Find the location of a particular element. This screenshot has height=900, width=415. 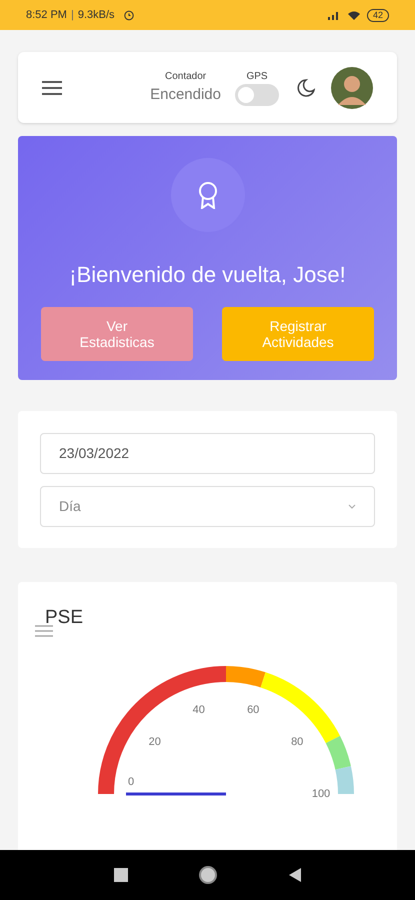

wifi-icon is located at coordinates (353, 15).